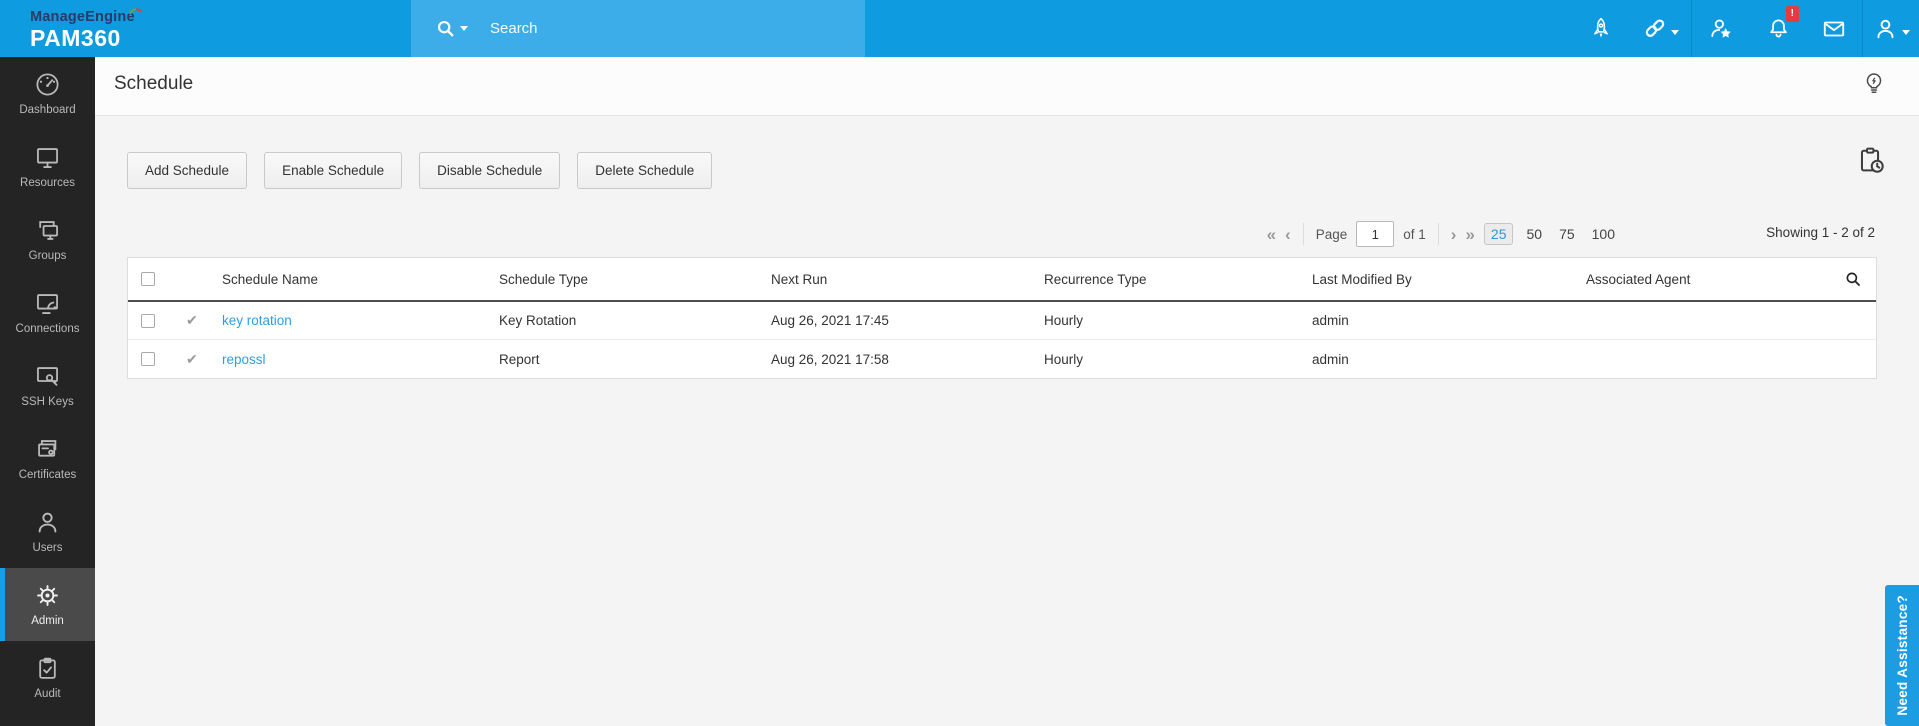 The width and height of the screenshot is (1919, 726). Describe the element at coordinates (1271, 234) in the screenshot. I see `first-page-button: «` at that location.